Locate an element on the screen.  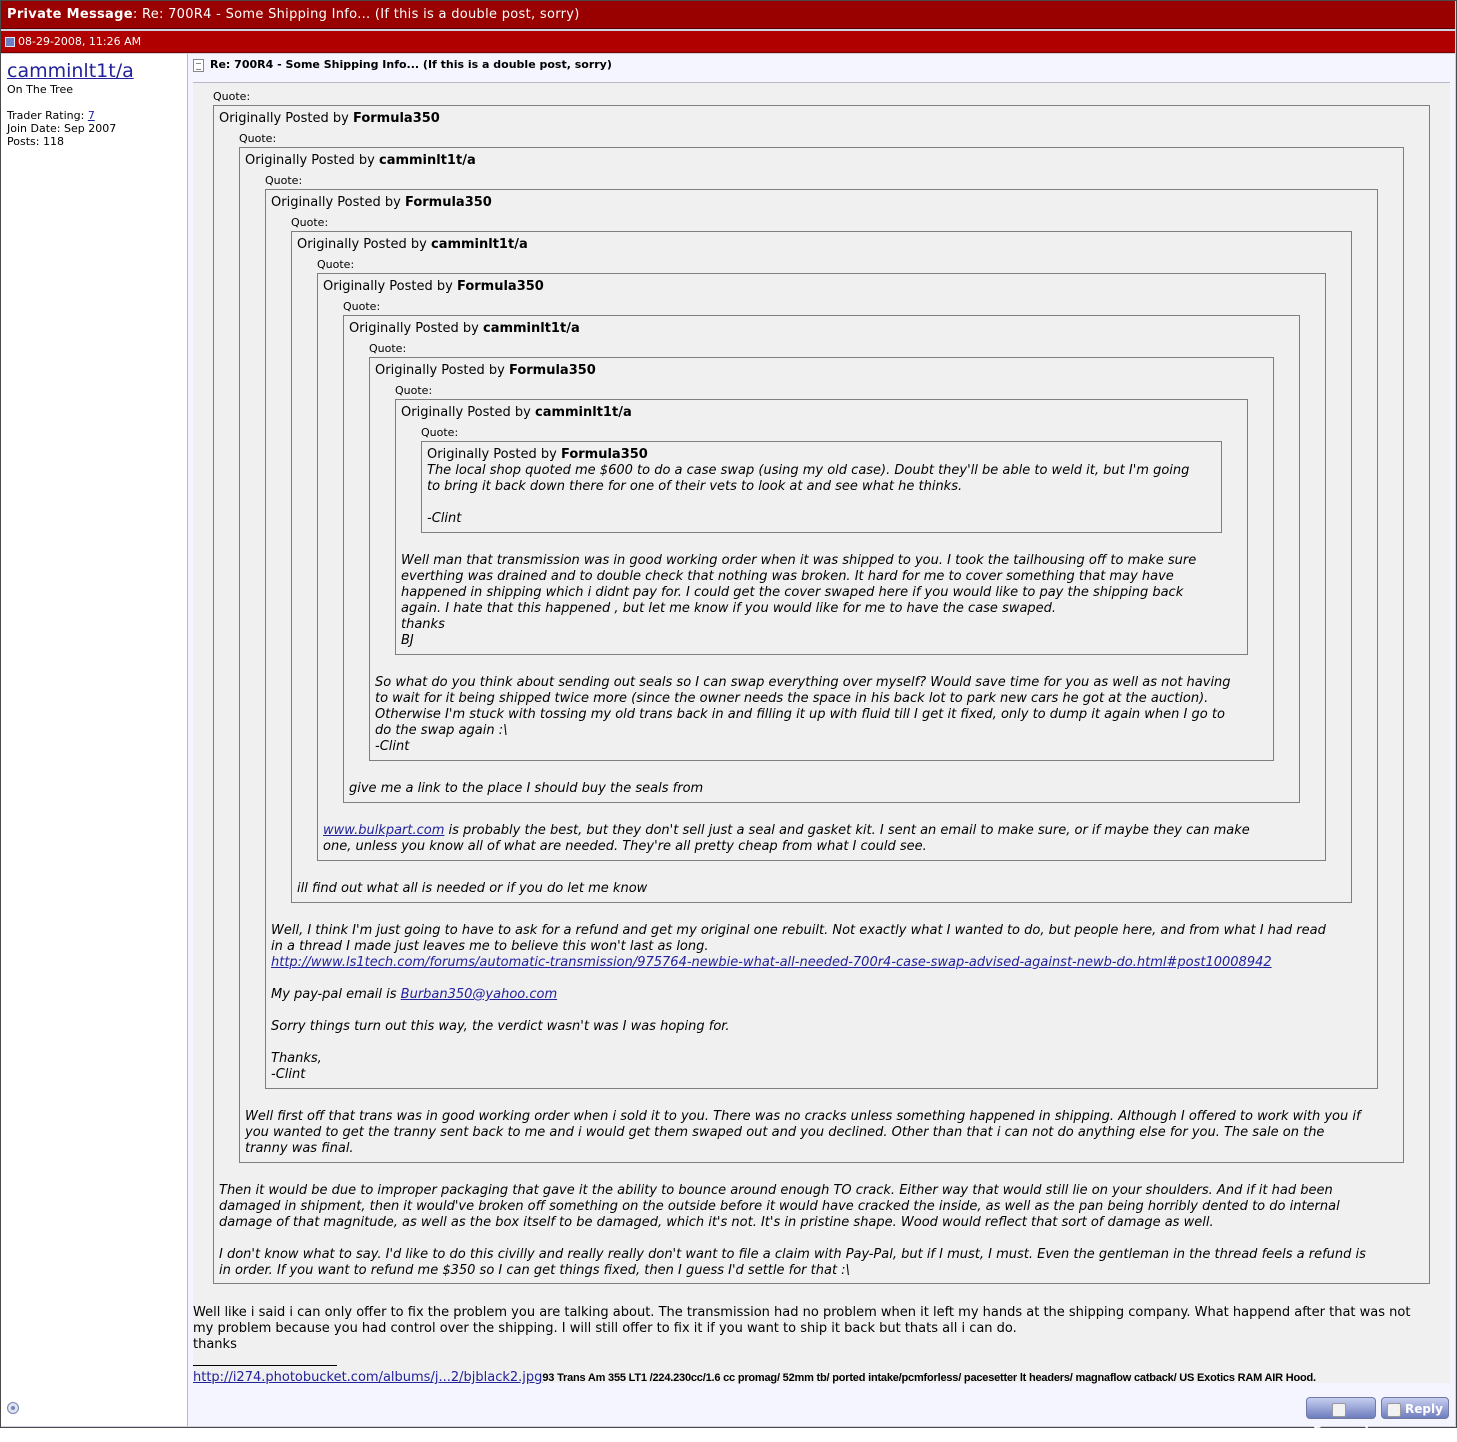
message-icon is located at coordinates (198, 65).